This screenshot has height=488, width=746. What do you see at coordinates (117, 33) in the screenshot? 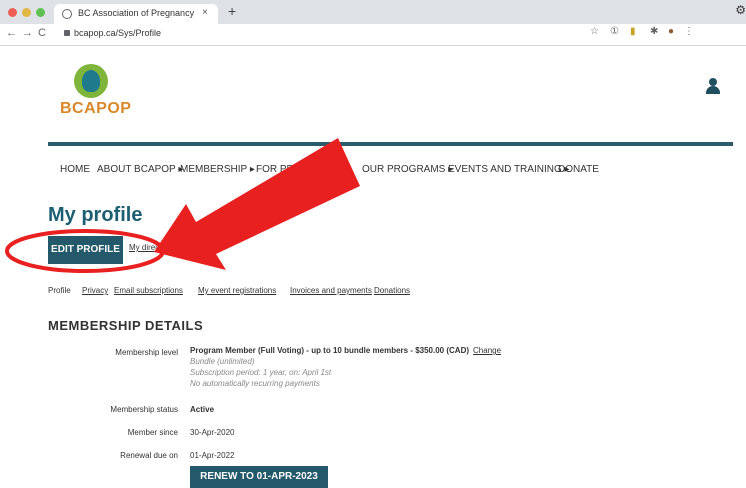
I see `url-text: bcapop.ca/Sys/Profile` at bounding box center [117, 33].